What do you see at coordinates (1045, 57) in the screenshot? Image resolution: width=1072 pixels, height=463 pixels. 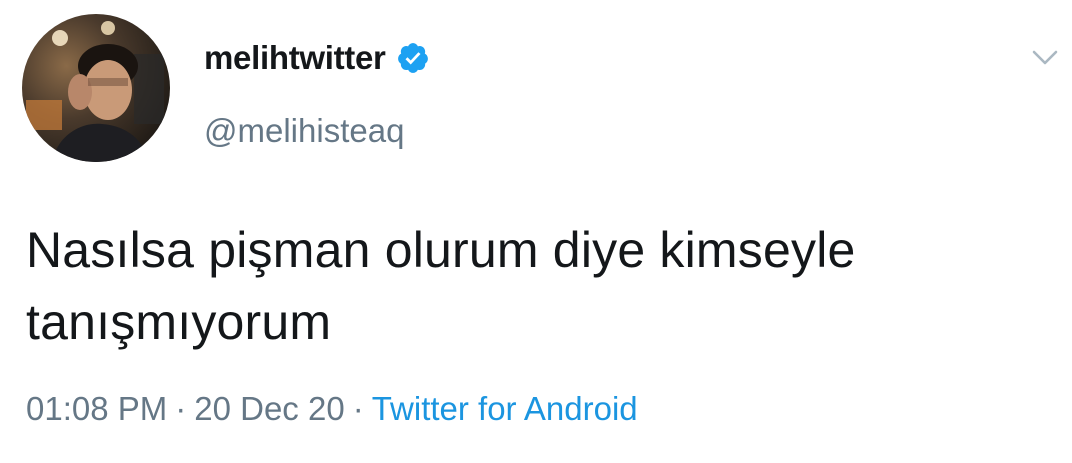 I see `chevron-down-icon` at bounding box center [1045, 57].